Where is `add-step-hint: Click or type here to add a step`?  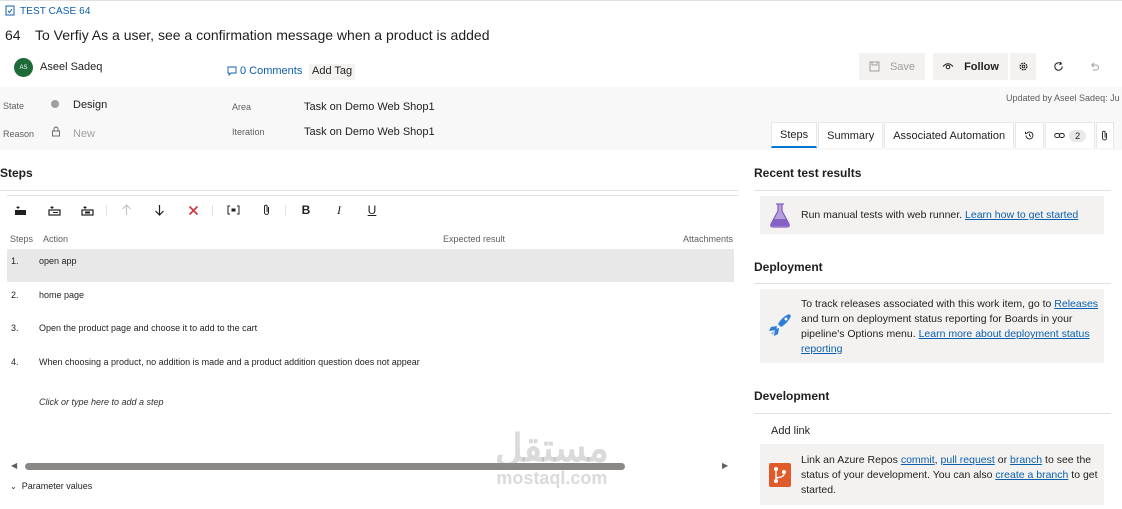
add-step-hint: Click or type here to add a step is located at coordinates (101, 402).